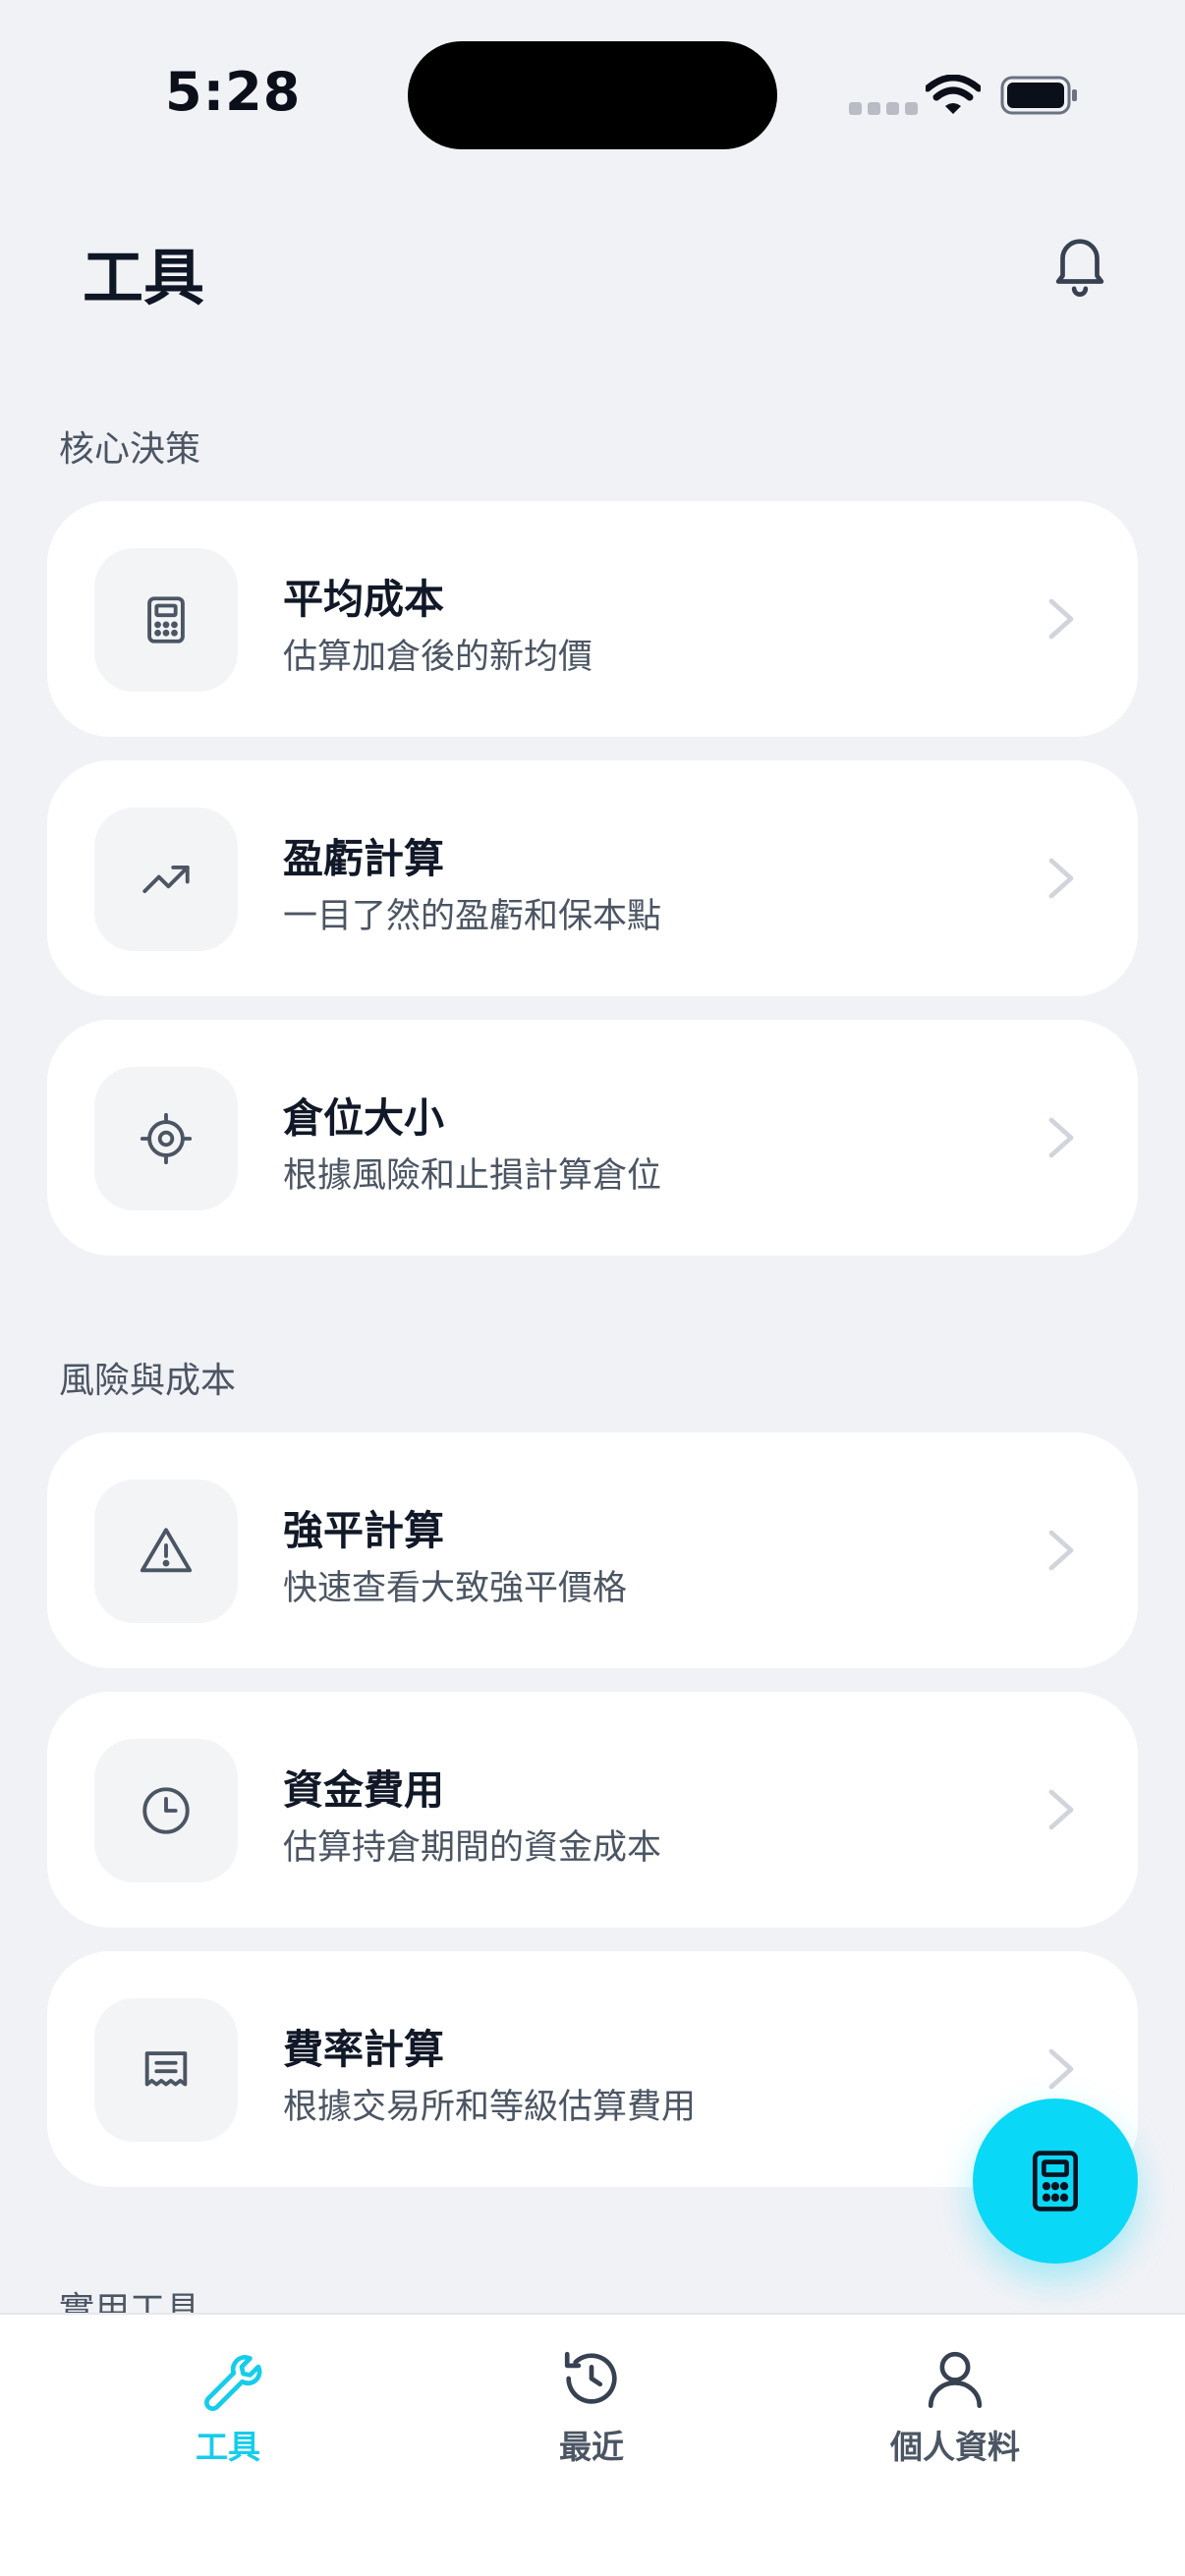  I want to click on crosshair-icon, so click(167, 1138).